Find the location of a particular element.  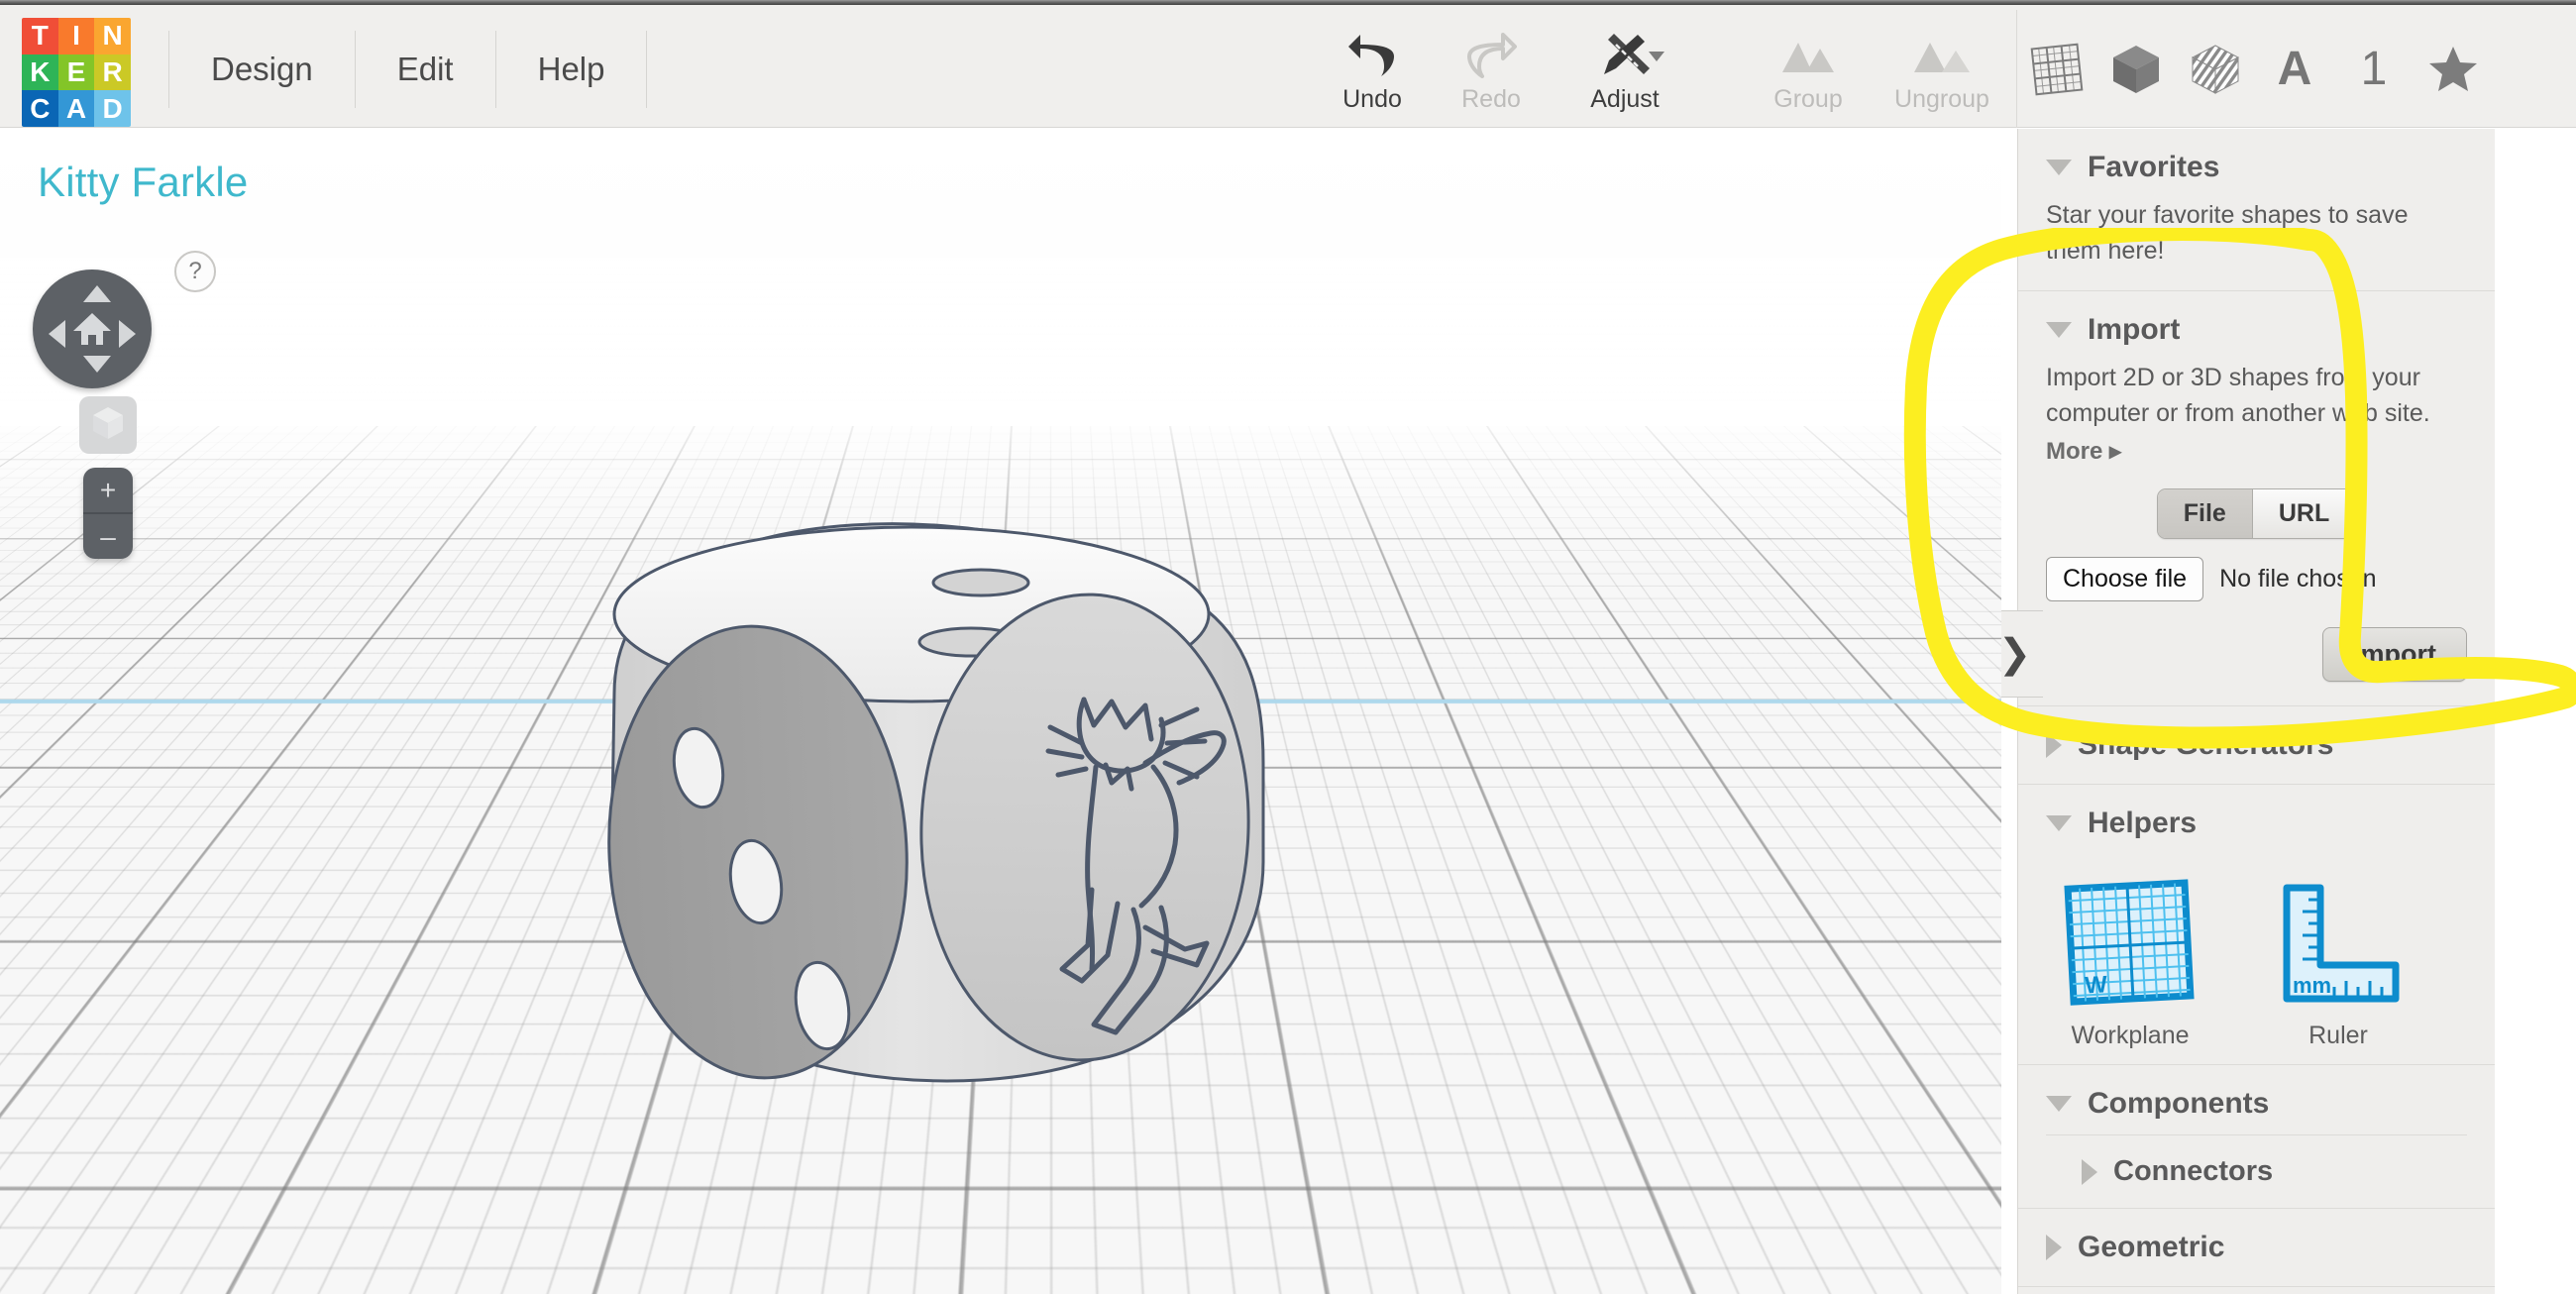

design-title: Kitty Farkle is located at coordinates (143, 182).